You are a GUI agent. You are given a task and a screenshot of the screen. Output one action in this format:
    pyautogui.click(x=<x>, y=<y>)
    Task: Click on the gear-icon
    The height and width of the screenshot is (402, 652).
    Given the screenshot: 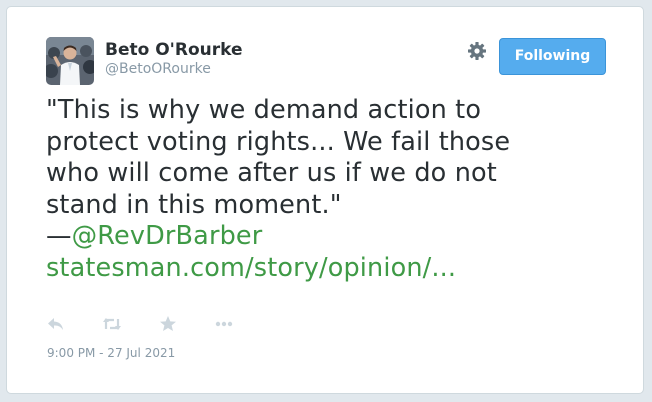 What is the action you would take?
    pyautogui.click(x=477, y=51)
    